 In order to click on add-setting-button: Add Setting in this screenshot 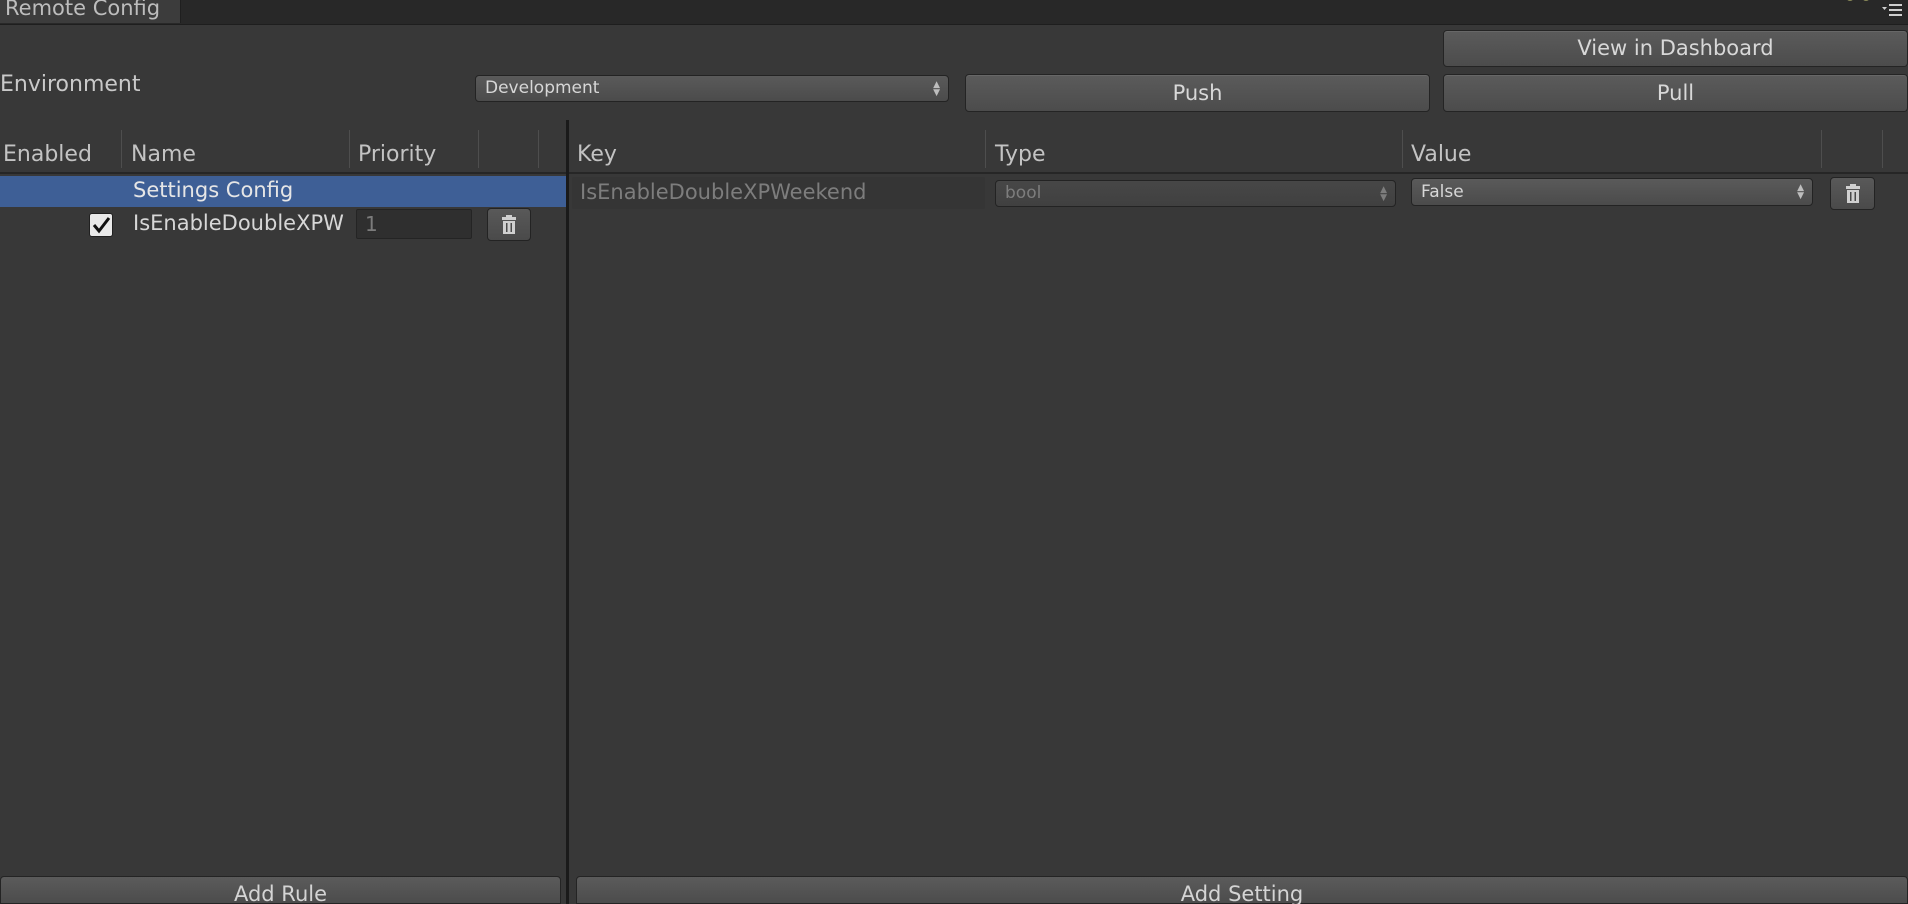, I will do `click(1242, 890)`.